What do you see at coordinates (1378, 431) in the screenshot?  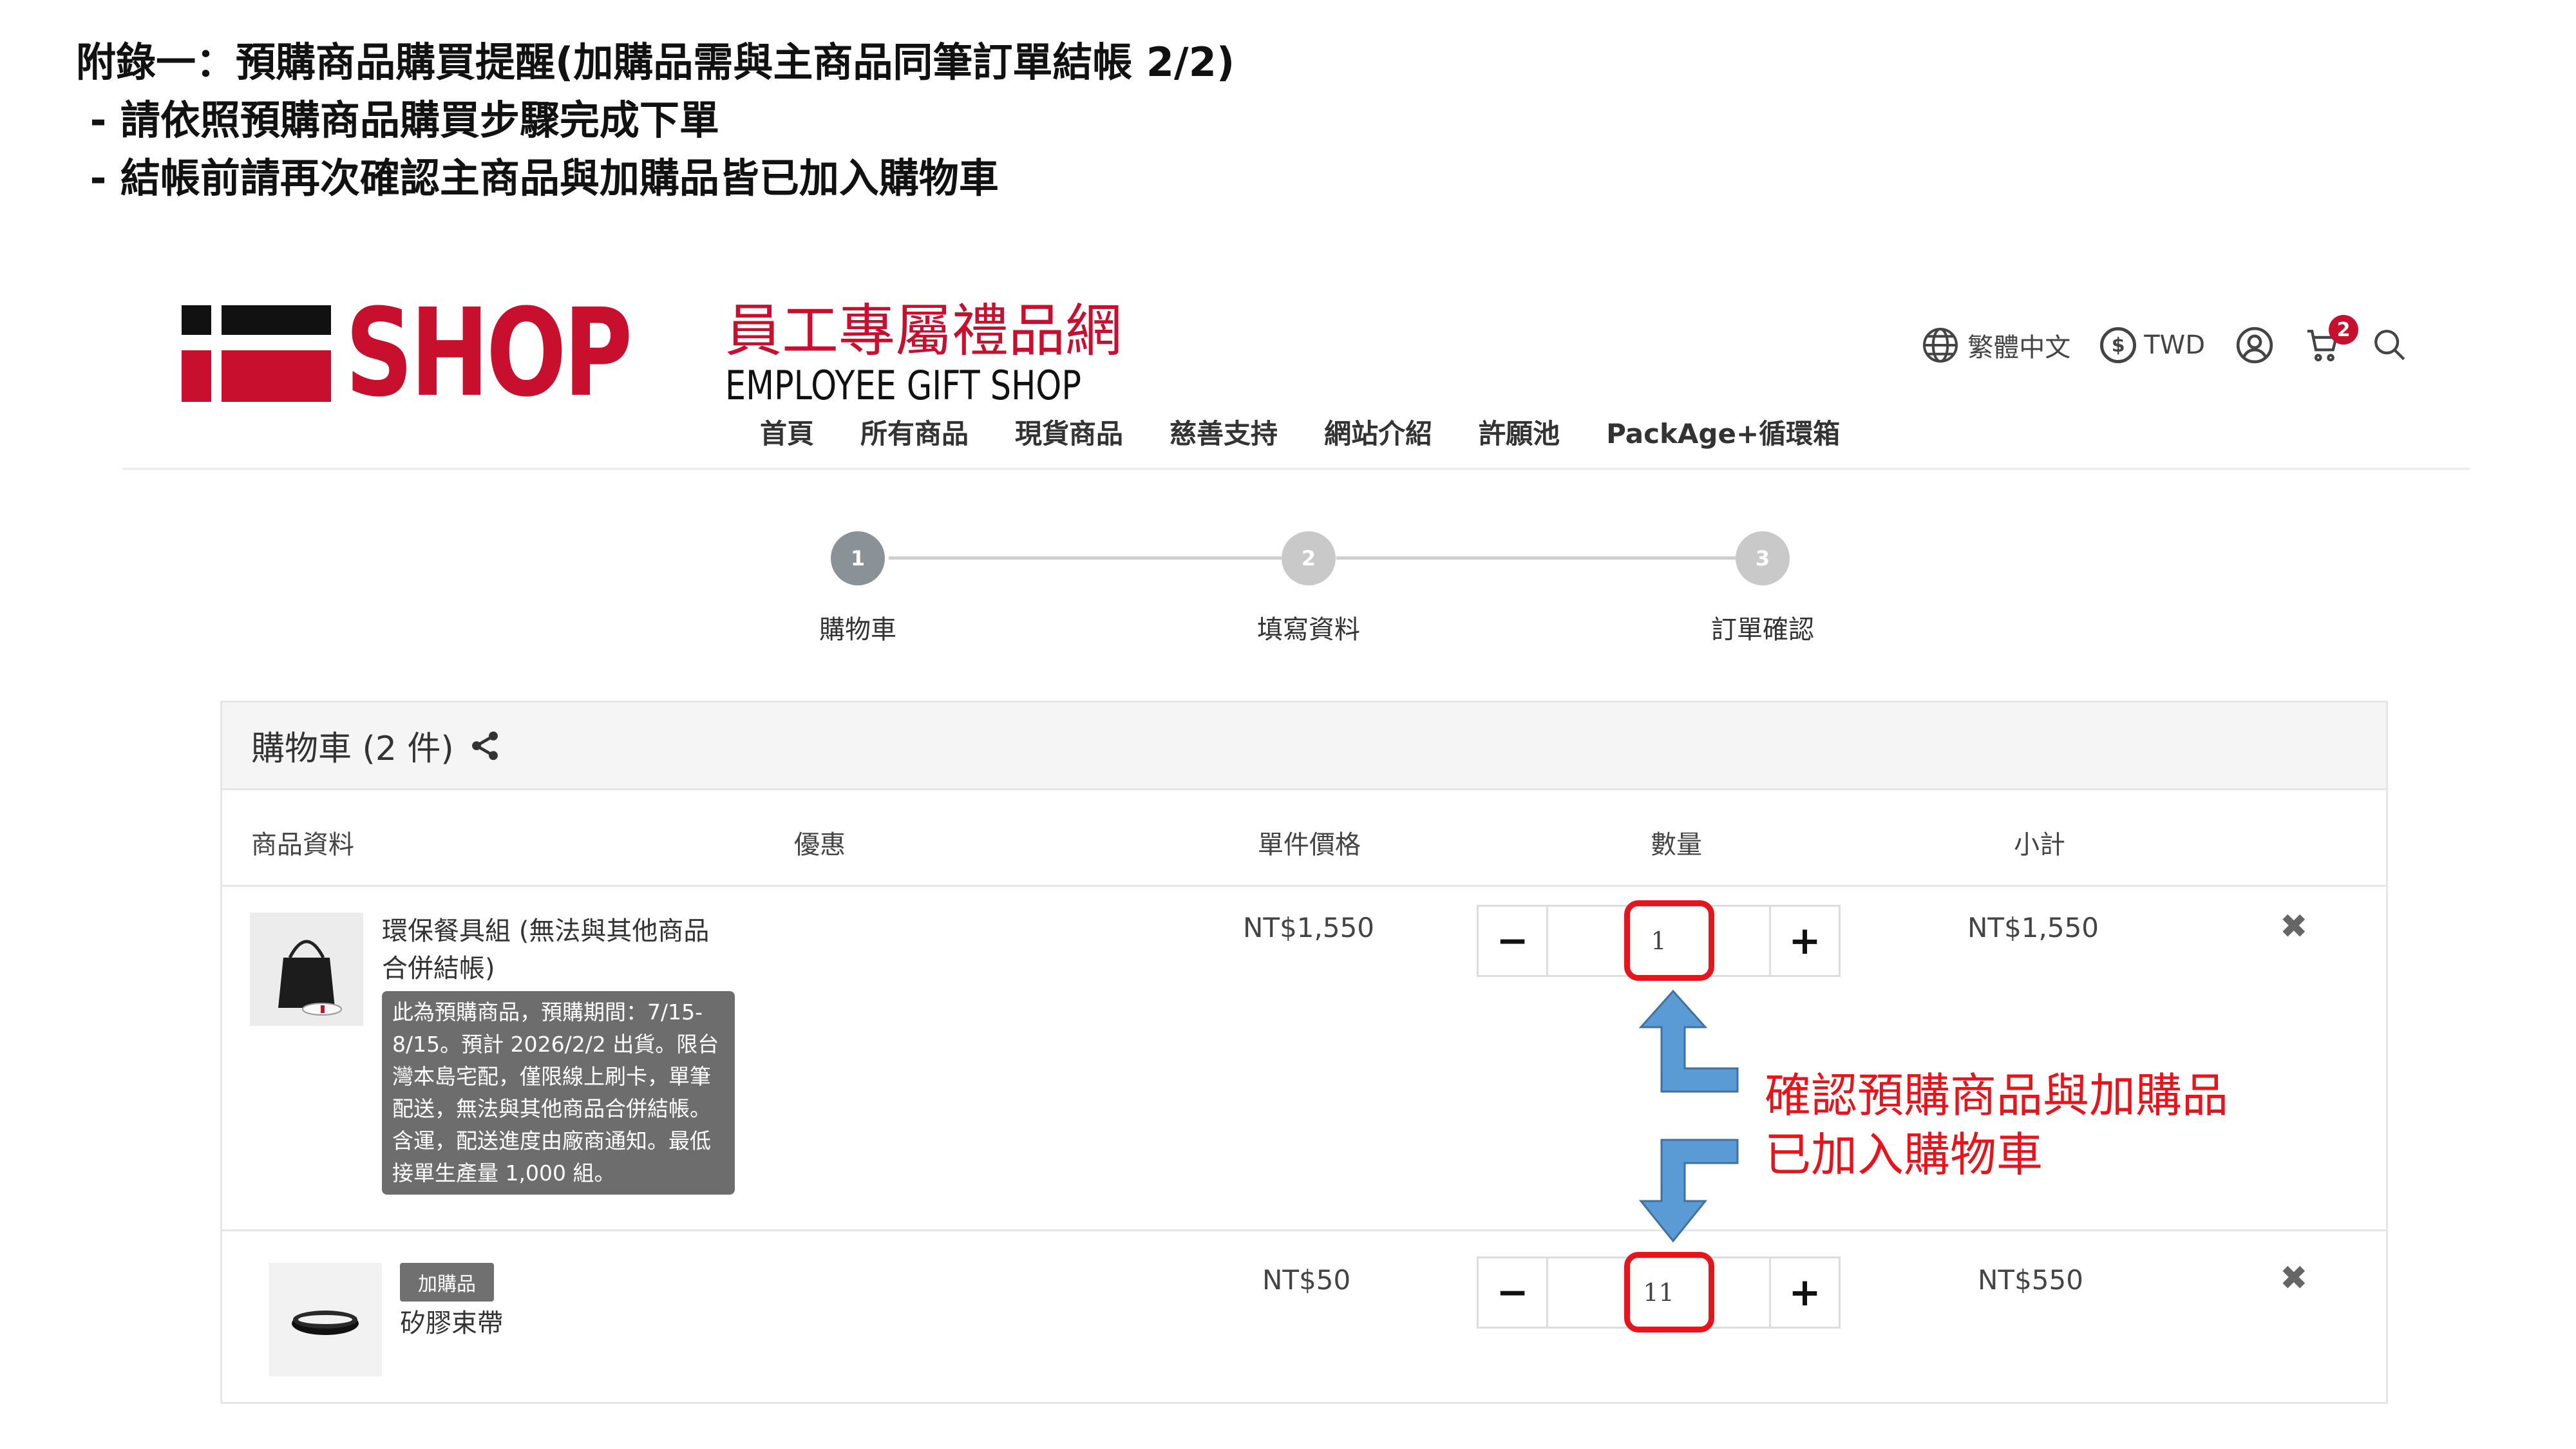 I see `nav-about: 網站介紹` at bounding box center [1378, 431].